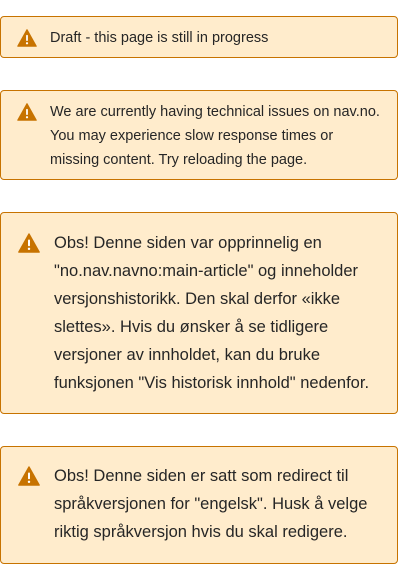 Image resolution: width=400 pixels, height=580 pixels. Describe the element at coordinates (159, 38) in the screenshot. I see `alert-message: Draft - this page is still in progress` at that location.